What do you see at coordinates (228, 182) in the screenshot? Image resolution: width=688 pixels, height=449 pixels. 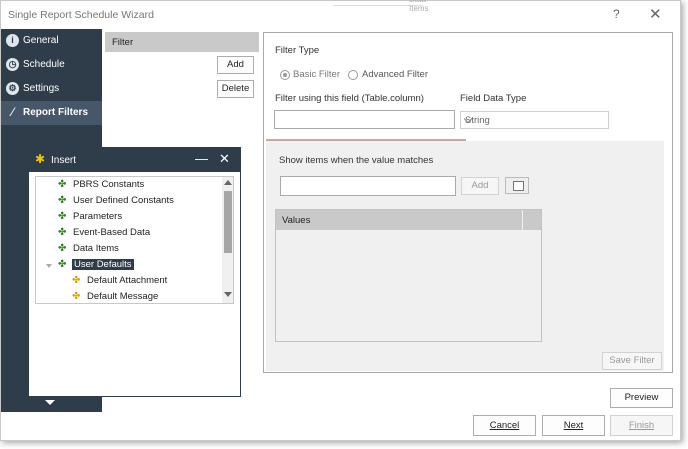 I see `scroll-up-icon` at bounding box center [228, 182].